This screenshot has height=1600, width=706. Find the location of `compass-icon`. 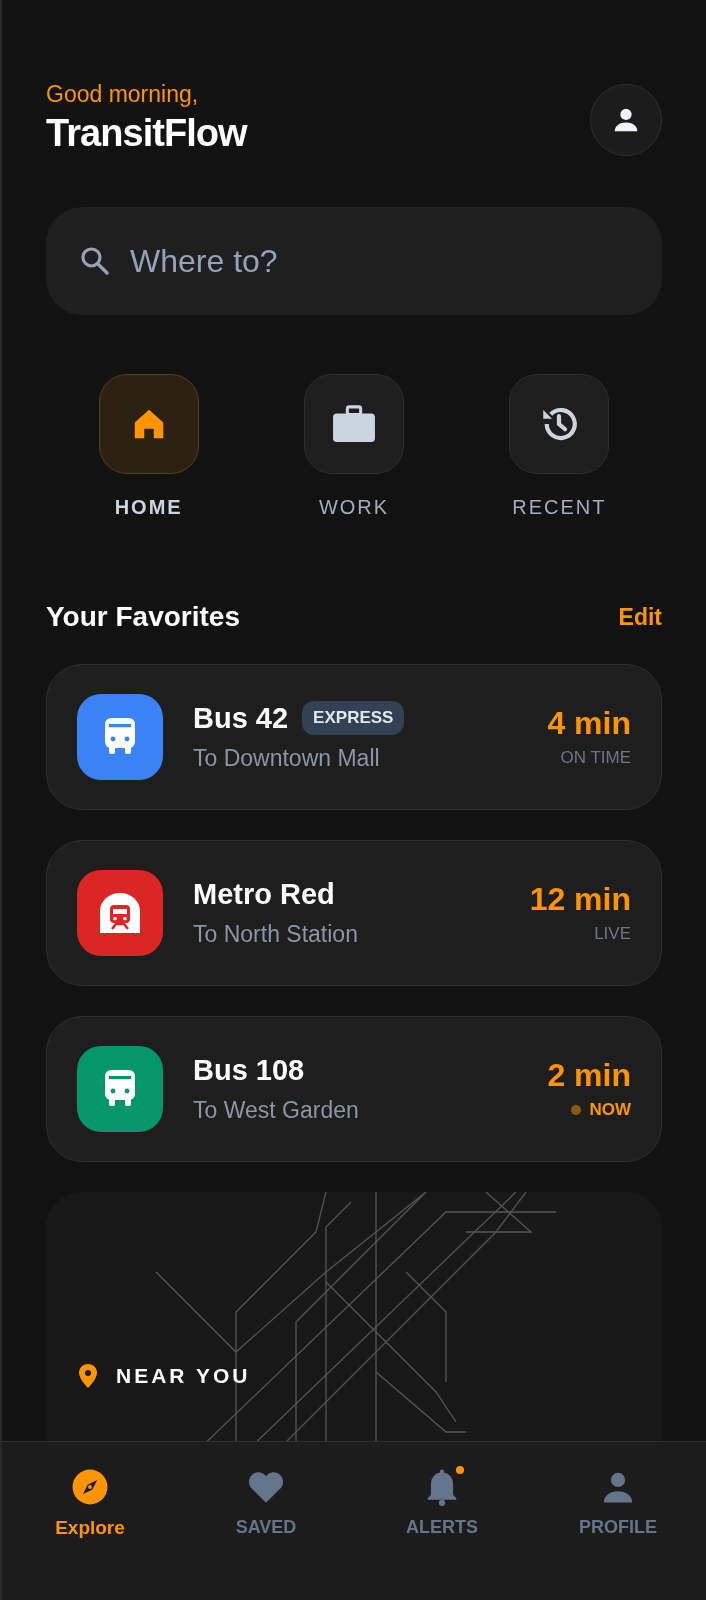

compass-icon is located at coordinates (90, 1487).